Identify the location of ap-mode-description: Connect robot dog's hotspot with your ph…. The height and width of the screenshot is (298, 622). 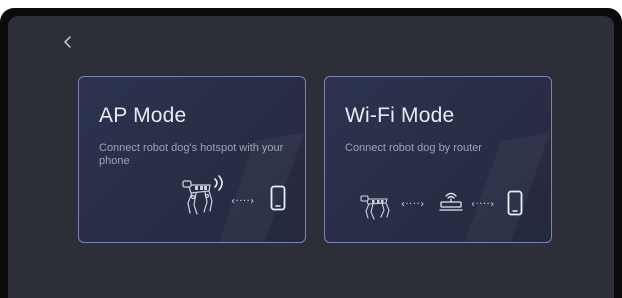
(191, 154).